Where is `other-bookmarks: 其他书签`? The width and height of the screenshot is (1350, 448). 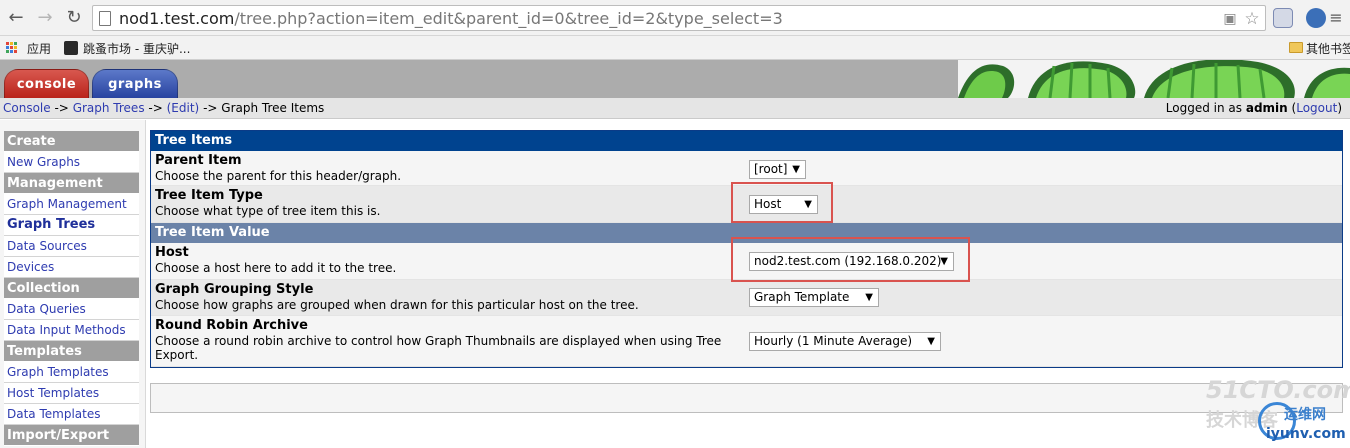
other-bookmarks: 其他书签 is located at coordinates (1328, 48).